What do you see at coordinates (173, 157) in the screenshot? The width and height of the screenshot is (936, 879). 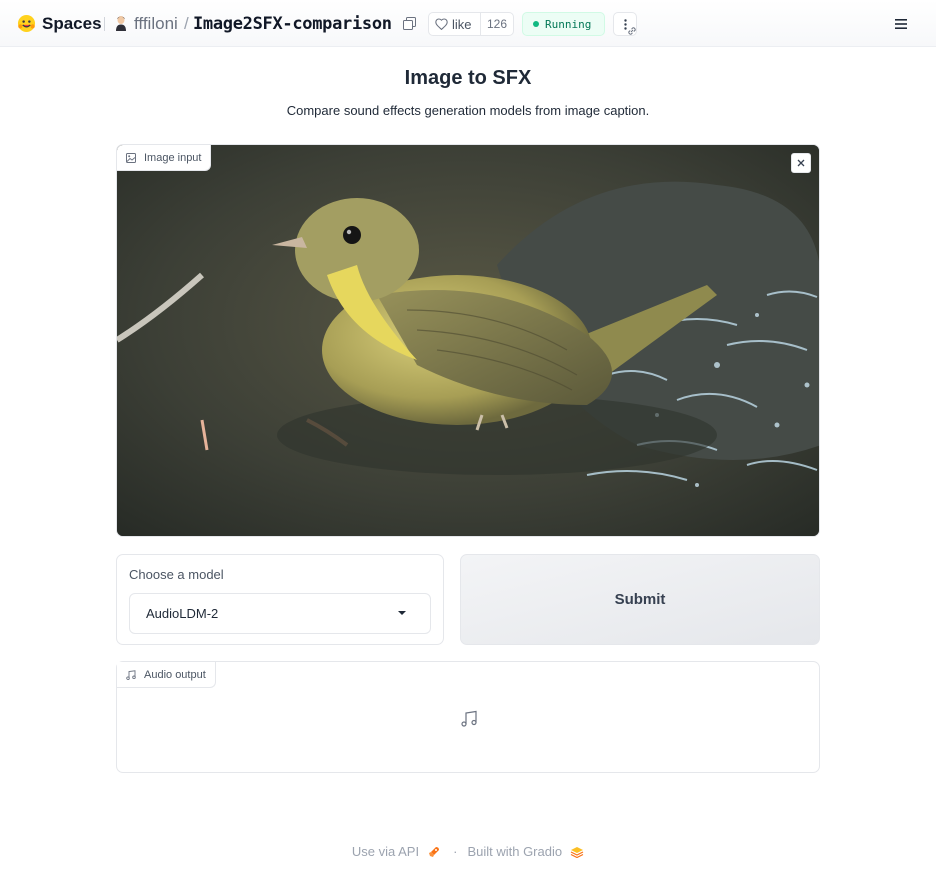 I see `image-input-label: Image input` at bounding box center [173, 157].